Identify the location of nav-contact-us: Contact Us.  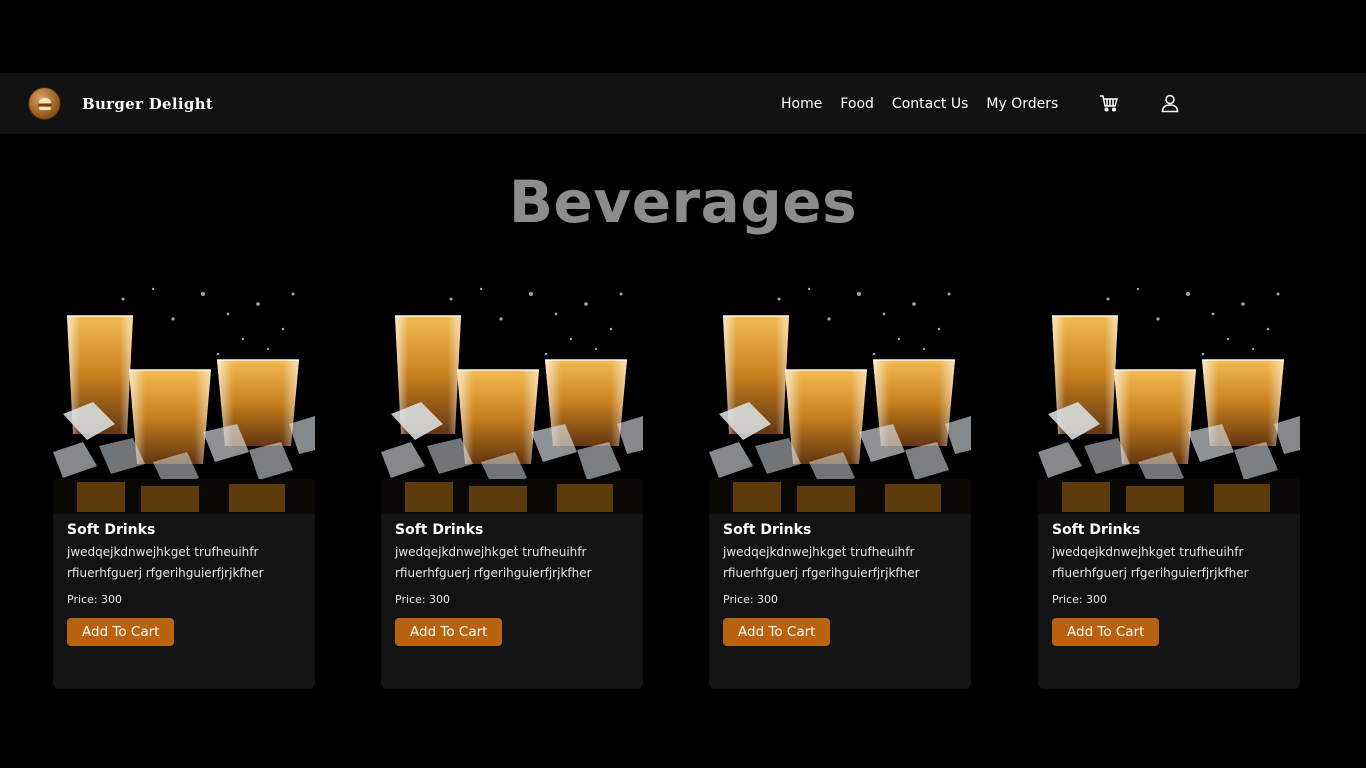
(930, 104).